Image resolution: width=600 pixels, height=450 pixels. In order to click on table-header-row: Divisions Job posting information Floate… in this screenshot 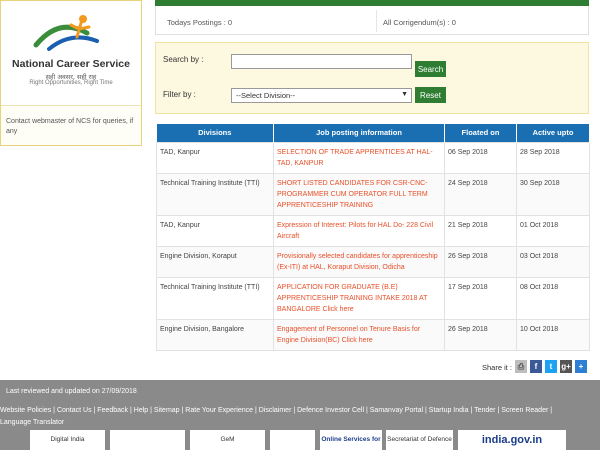, I will do `click(373, 133)`.